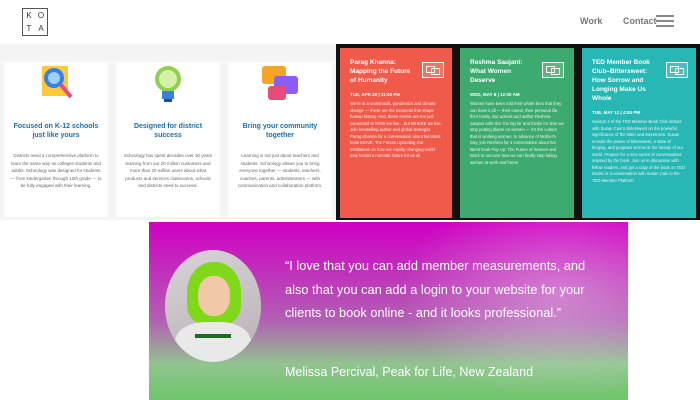  I want to click on testimonial-avatar, so click(213, 306).